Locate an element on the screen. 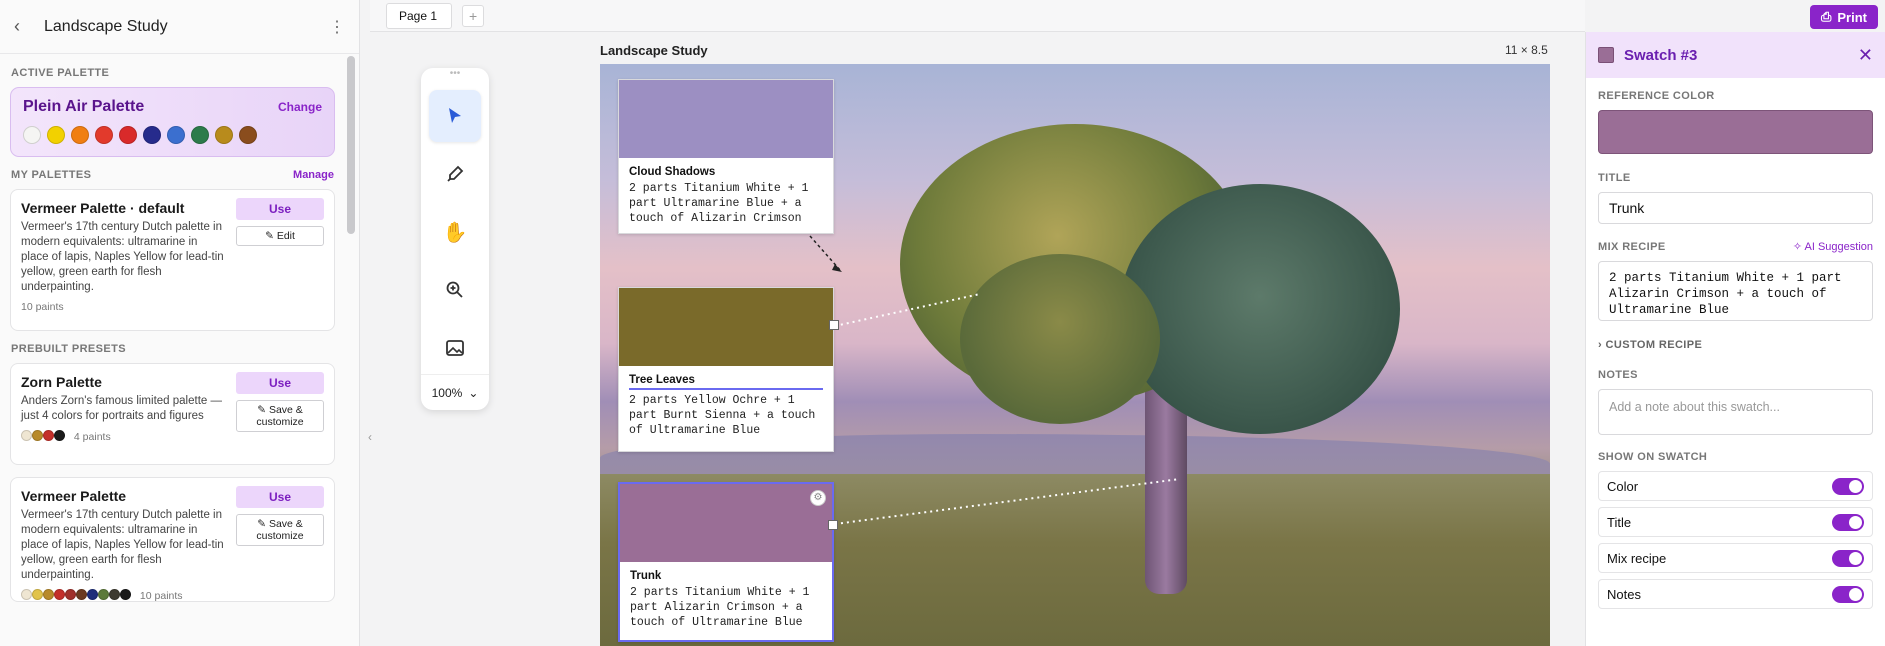 This screenshot has height=646, width=1885. paint-count: 4 paints is located at coordinates (92, 437).